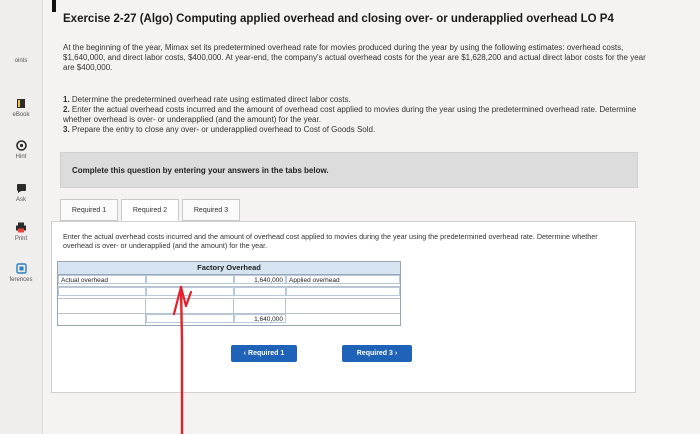  I want to click on sidebar-item-label: Print, so click(21, 239).